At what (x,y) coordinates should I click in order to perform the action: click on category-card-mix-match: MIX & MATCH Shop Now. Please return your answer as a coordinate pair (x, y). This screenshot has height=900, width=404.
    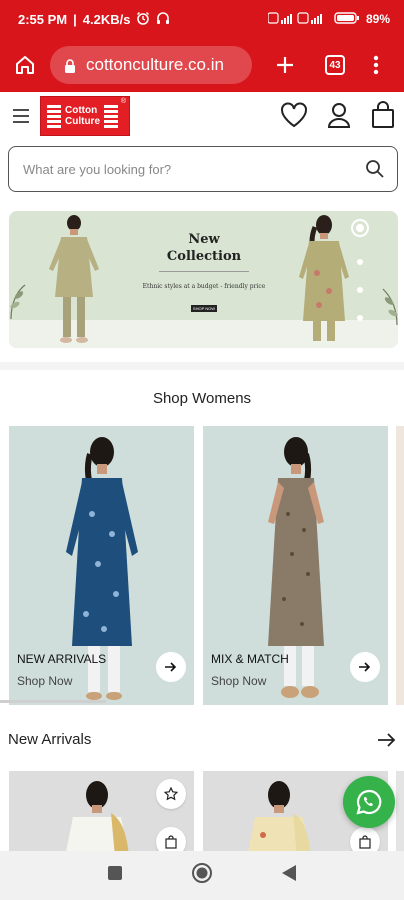
    Looking at the image, I should click on (295, 565).